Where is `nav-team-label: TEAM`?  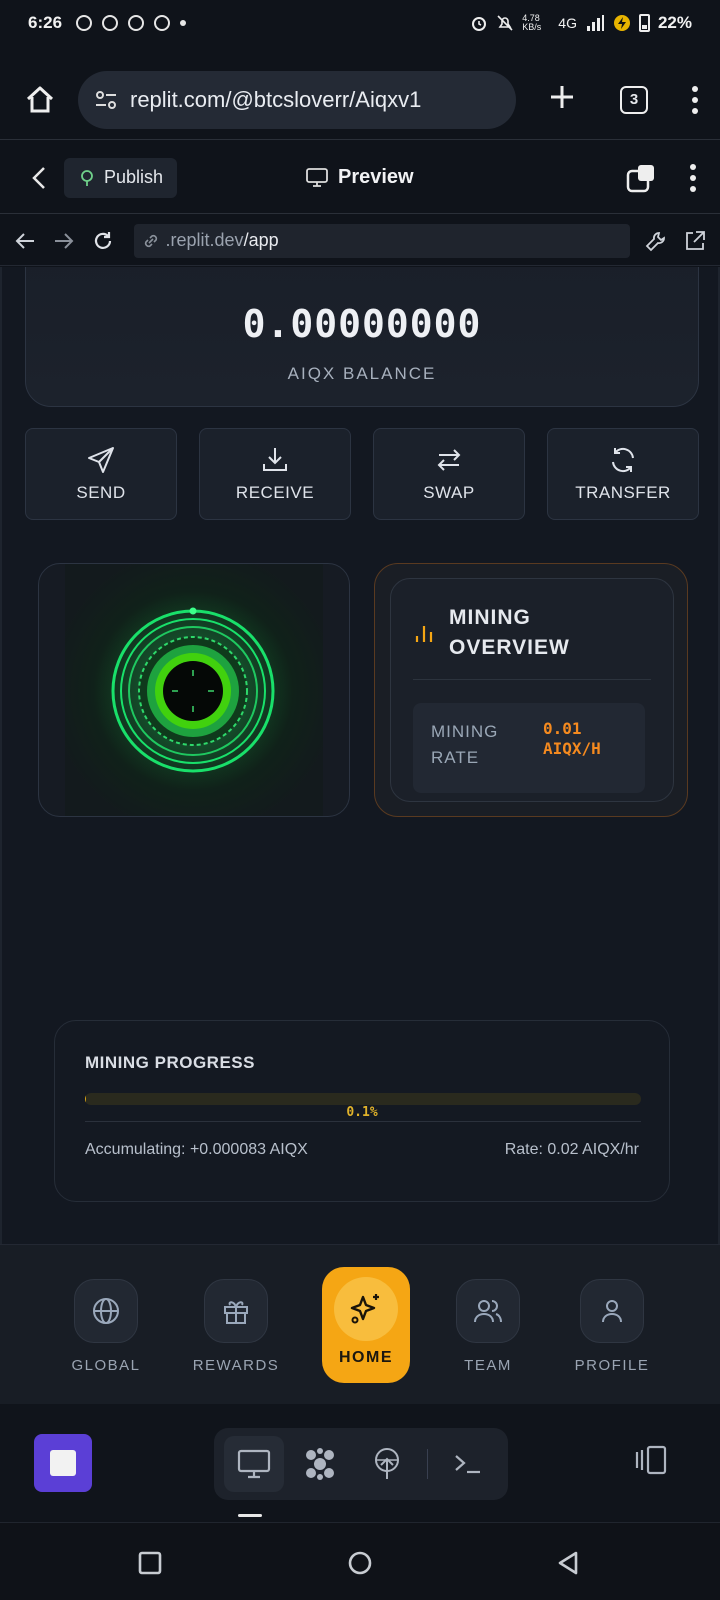 nav-team-label: TEAM is located at coordinates (488, 1365).